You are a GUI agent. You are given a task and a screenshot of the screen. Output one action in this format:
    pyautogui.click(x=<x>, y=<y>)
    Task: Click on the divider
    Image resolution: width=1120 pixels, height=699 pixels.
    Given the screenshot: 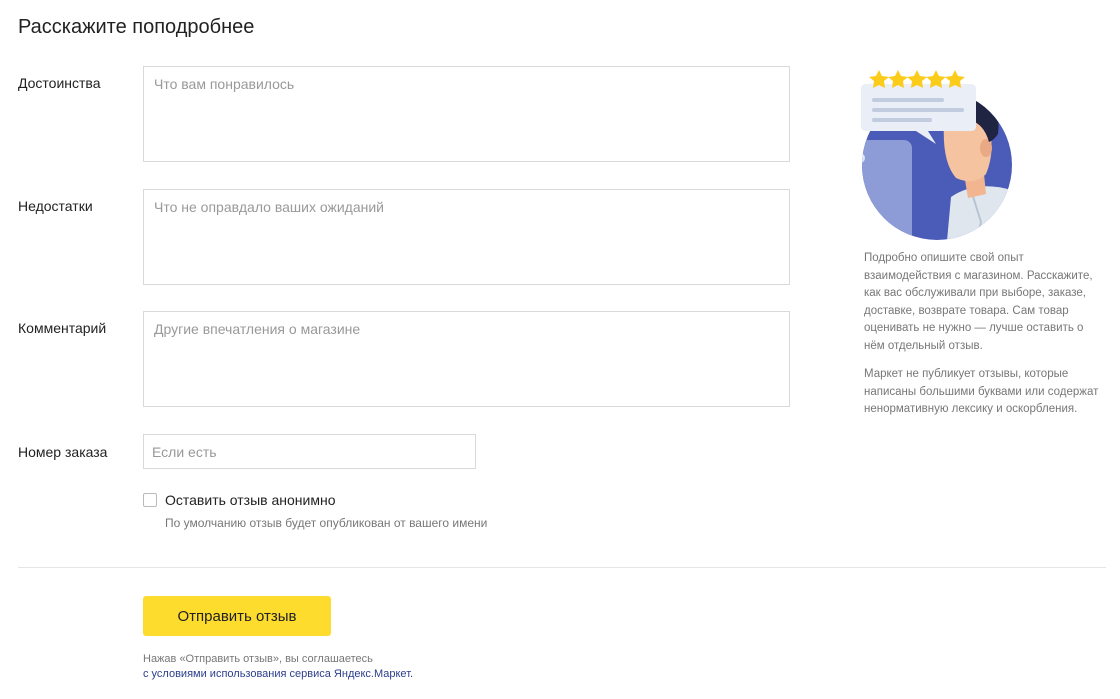 What is the action you would take?
    pyautogui.click(x=562, y=567)
    